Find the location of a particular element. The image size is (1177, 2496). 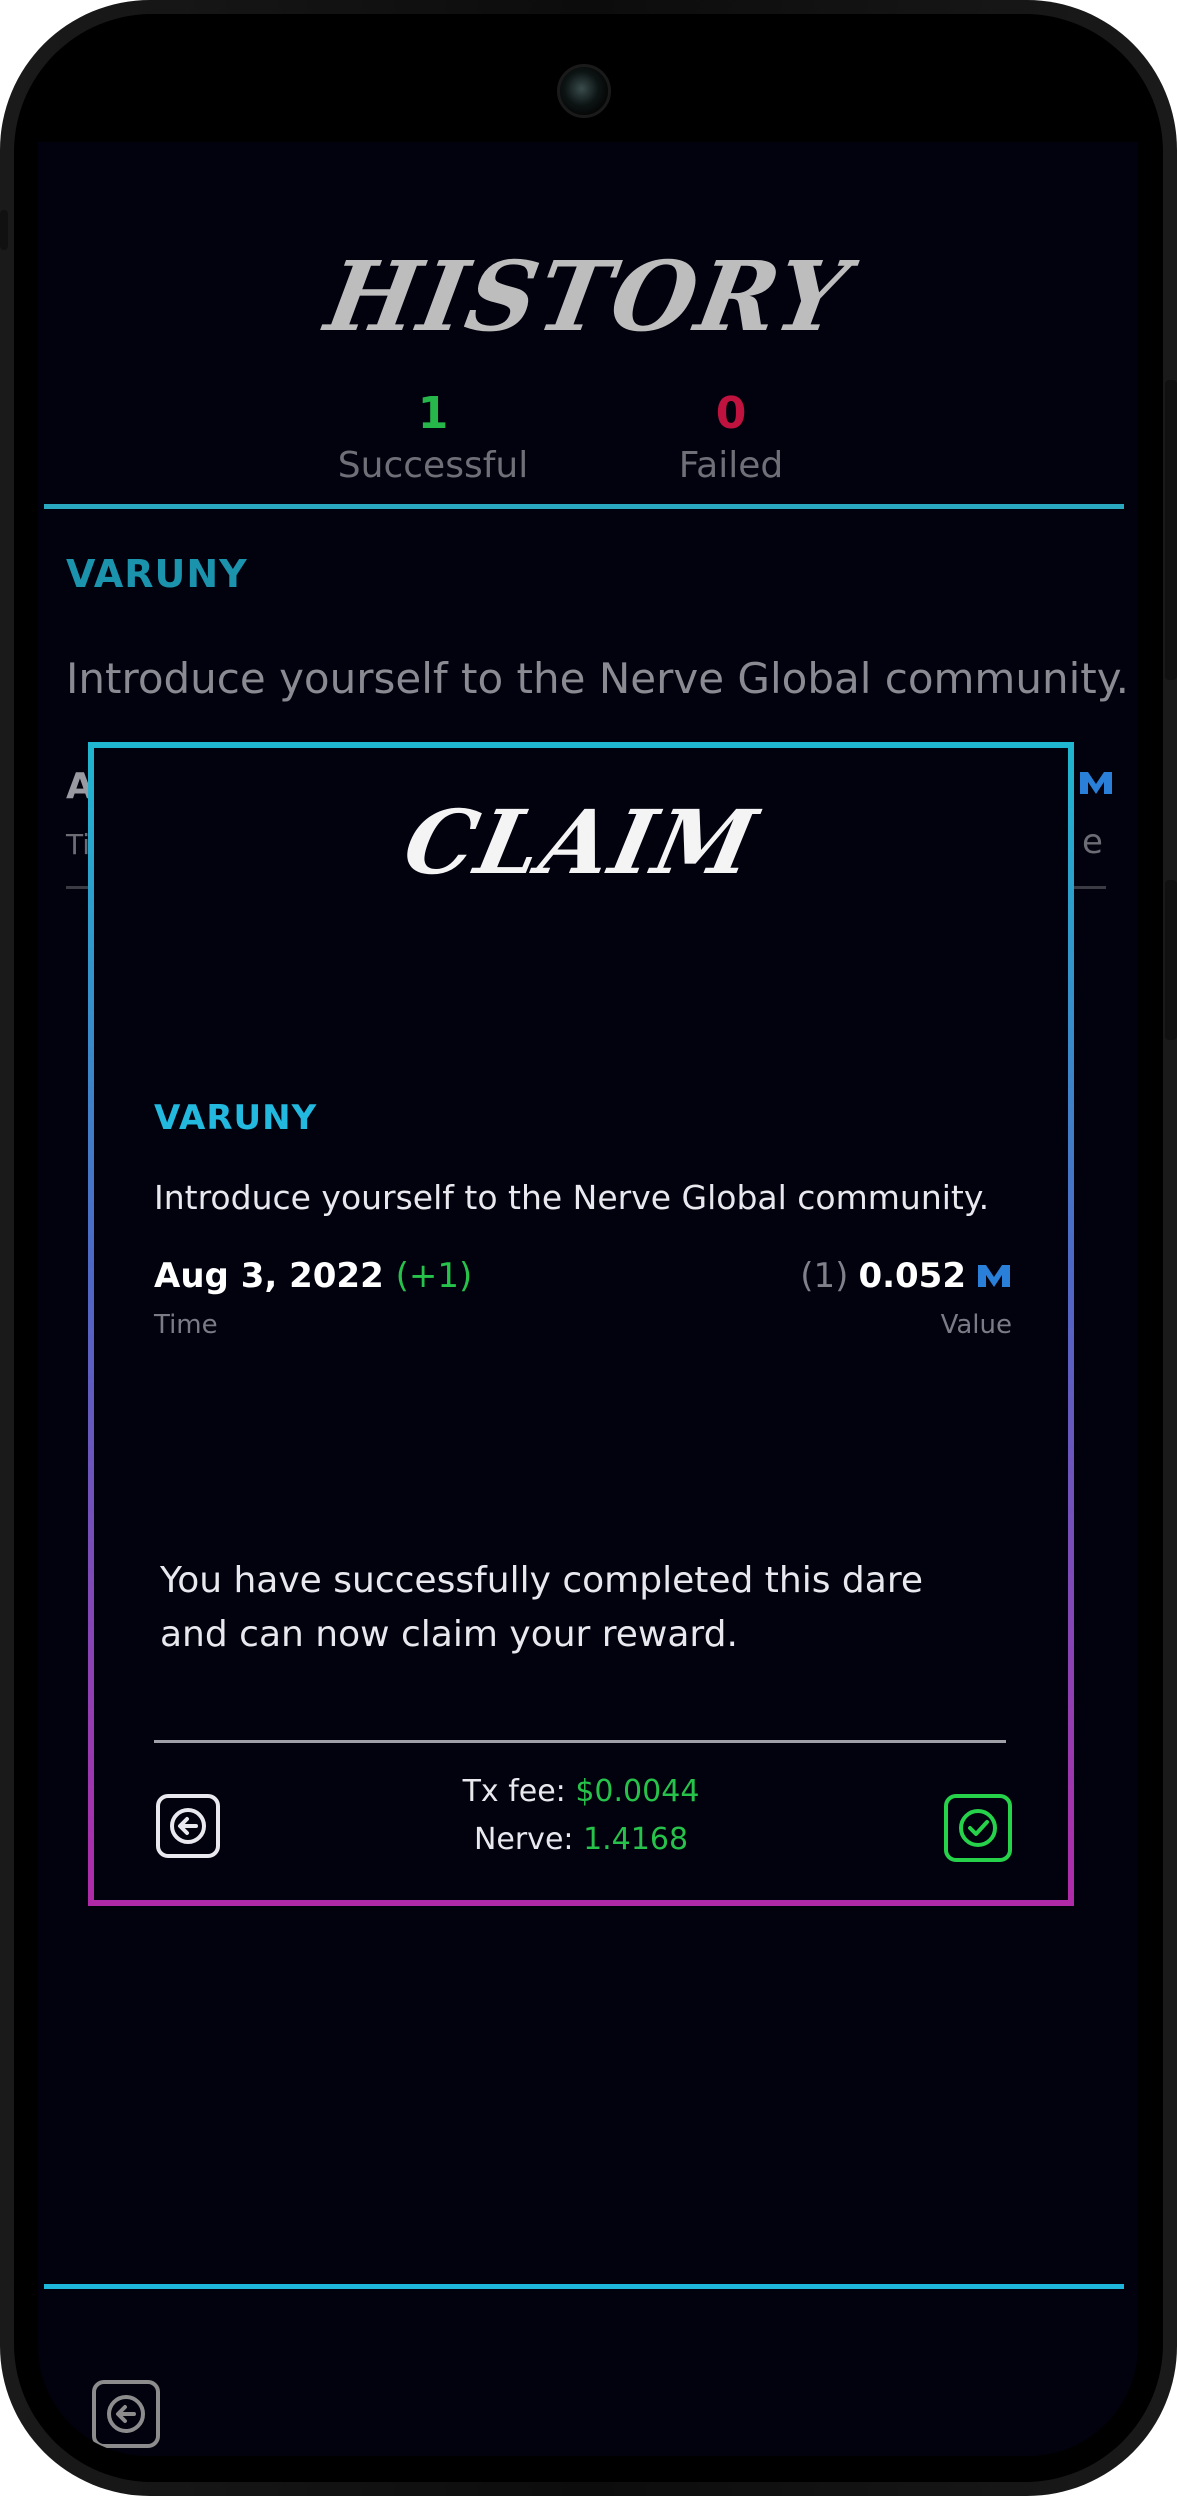

nerve-label: Nerve: is located at coordinates (523, 1839).